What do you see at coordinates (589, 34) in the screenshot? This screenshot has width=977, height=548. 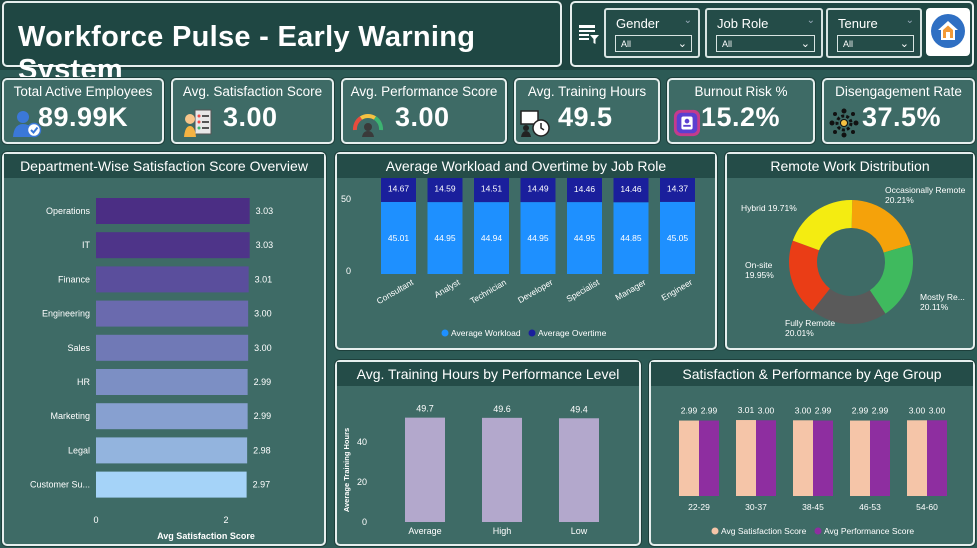 I see `filter-icon` at bounding box center [589, 34].